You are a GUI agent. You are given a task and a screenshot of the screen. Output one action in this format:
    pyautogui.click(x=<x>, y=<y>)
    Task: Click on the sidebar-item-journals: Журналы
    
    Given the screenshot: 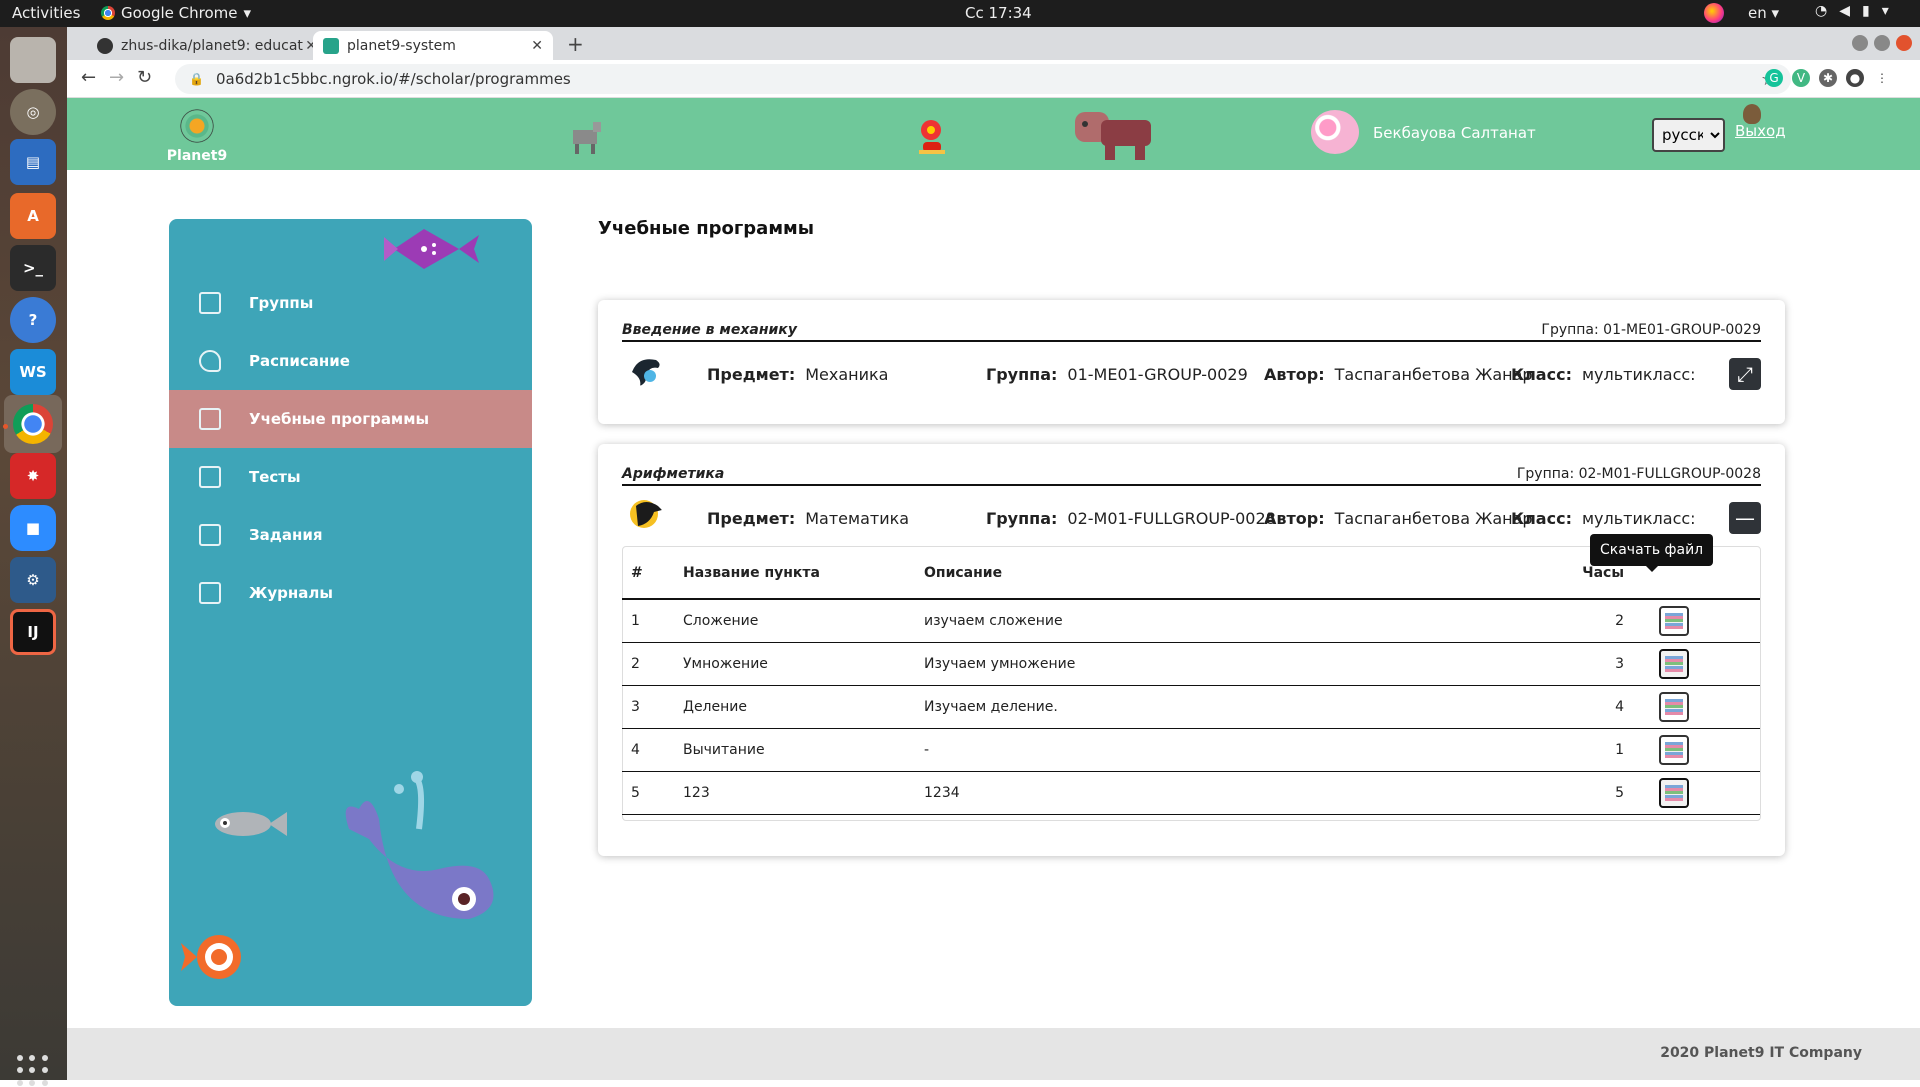 What is the action you would take?
    pyautogui.click(x=350, y=593)
    